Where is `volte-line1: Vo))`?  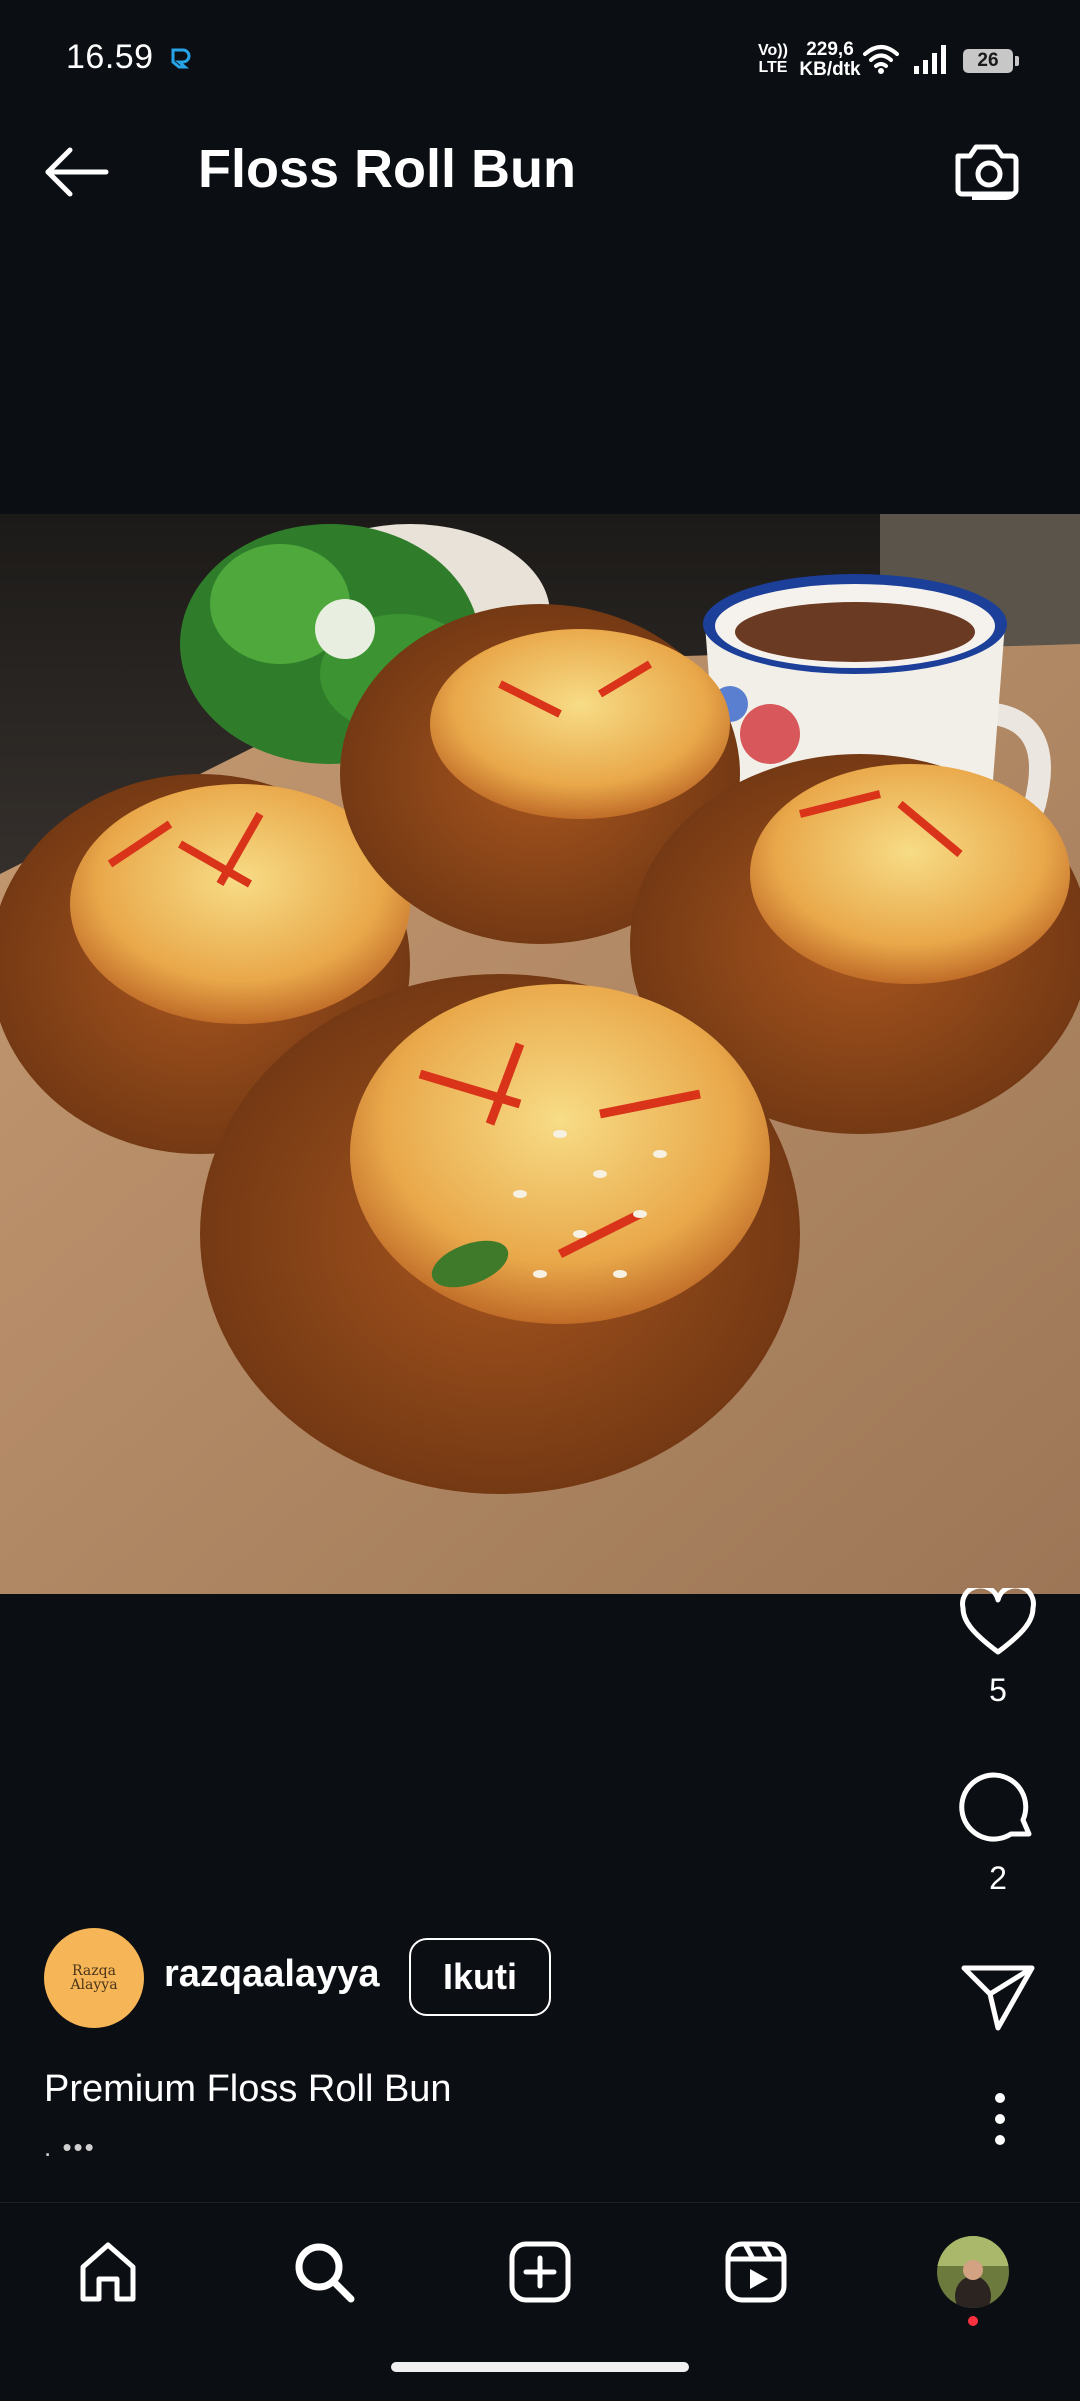
volte-line1: Vo)) is located at coordinates (773, 50).